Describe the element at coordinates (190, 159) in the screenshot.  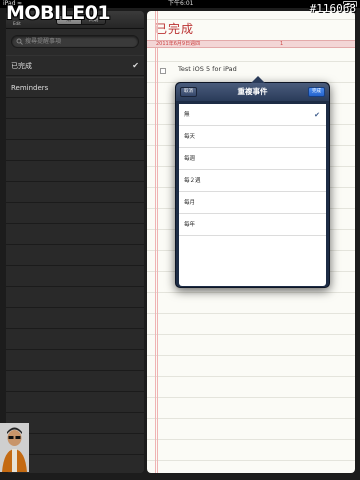
I see `option-label: 每週` at that location.